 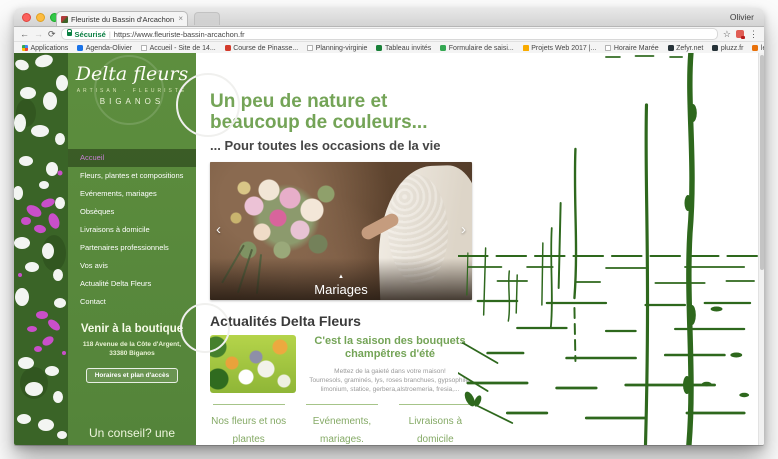 What do you see at coordinates (389, 17) in the screenshot?
I see `titlebar: Fleuriste du Bassin d'Arcachon × Olivier` at bounding box center [389, 17].